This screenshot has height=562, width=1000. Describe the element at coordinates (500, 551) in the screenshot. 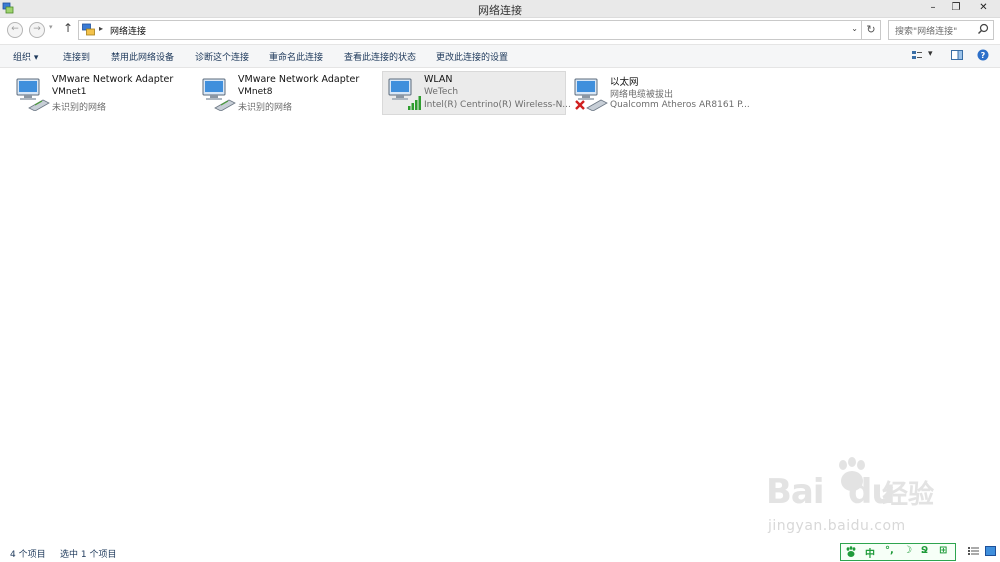

I see `status-bar: 4 个项目 选中 1 个项目 中 °, ☽ Ջ ⊞` at that location.